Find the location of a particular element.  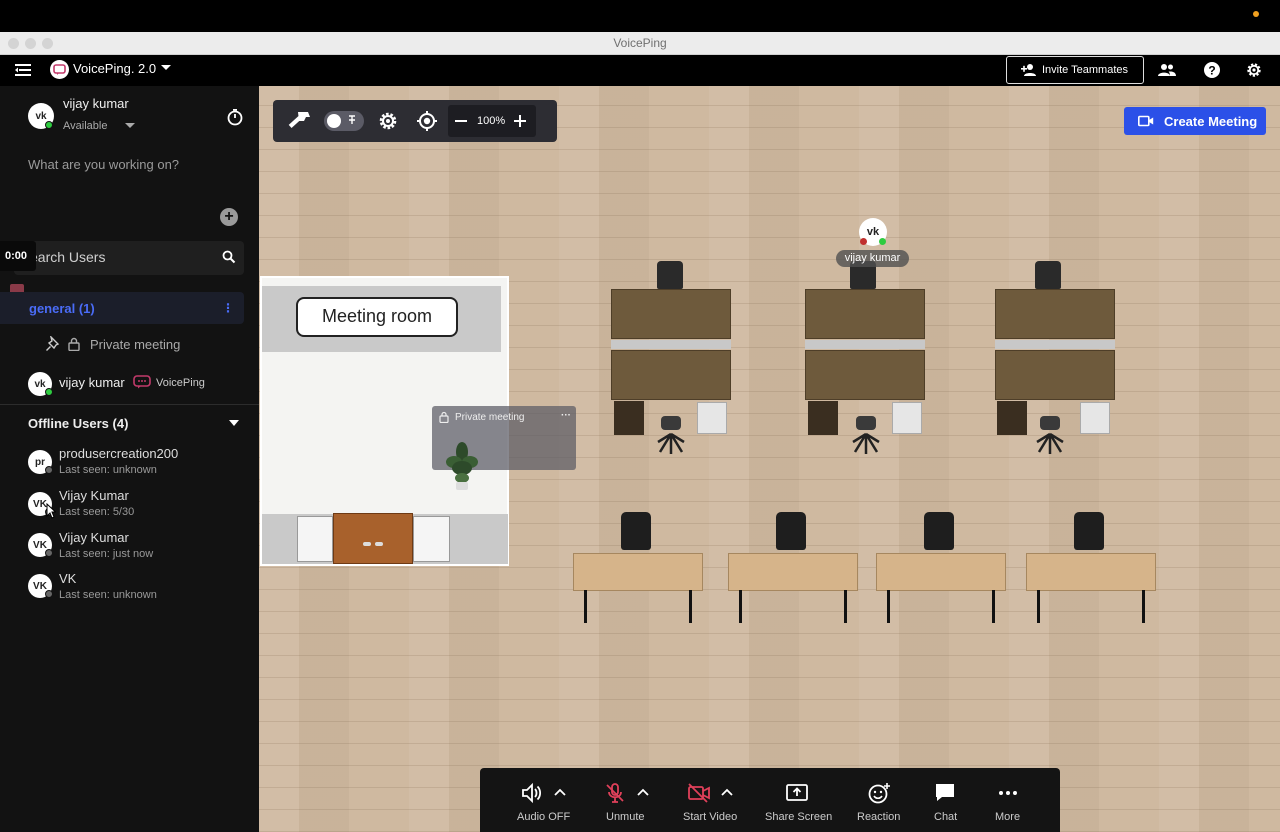

section-divider is located at coordinates (129, 404).